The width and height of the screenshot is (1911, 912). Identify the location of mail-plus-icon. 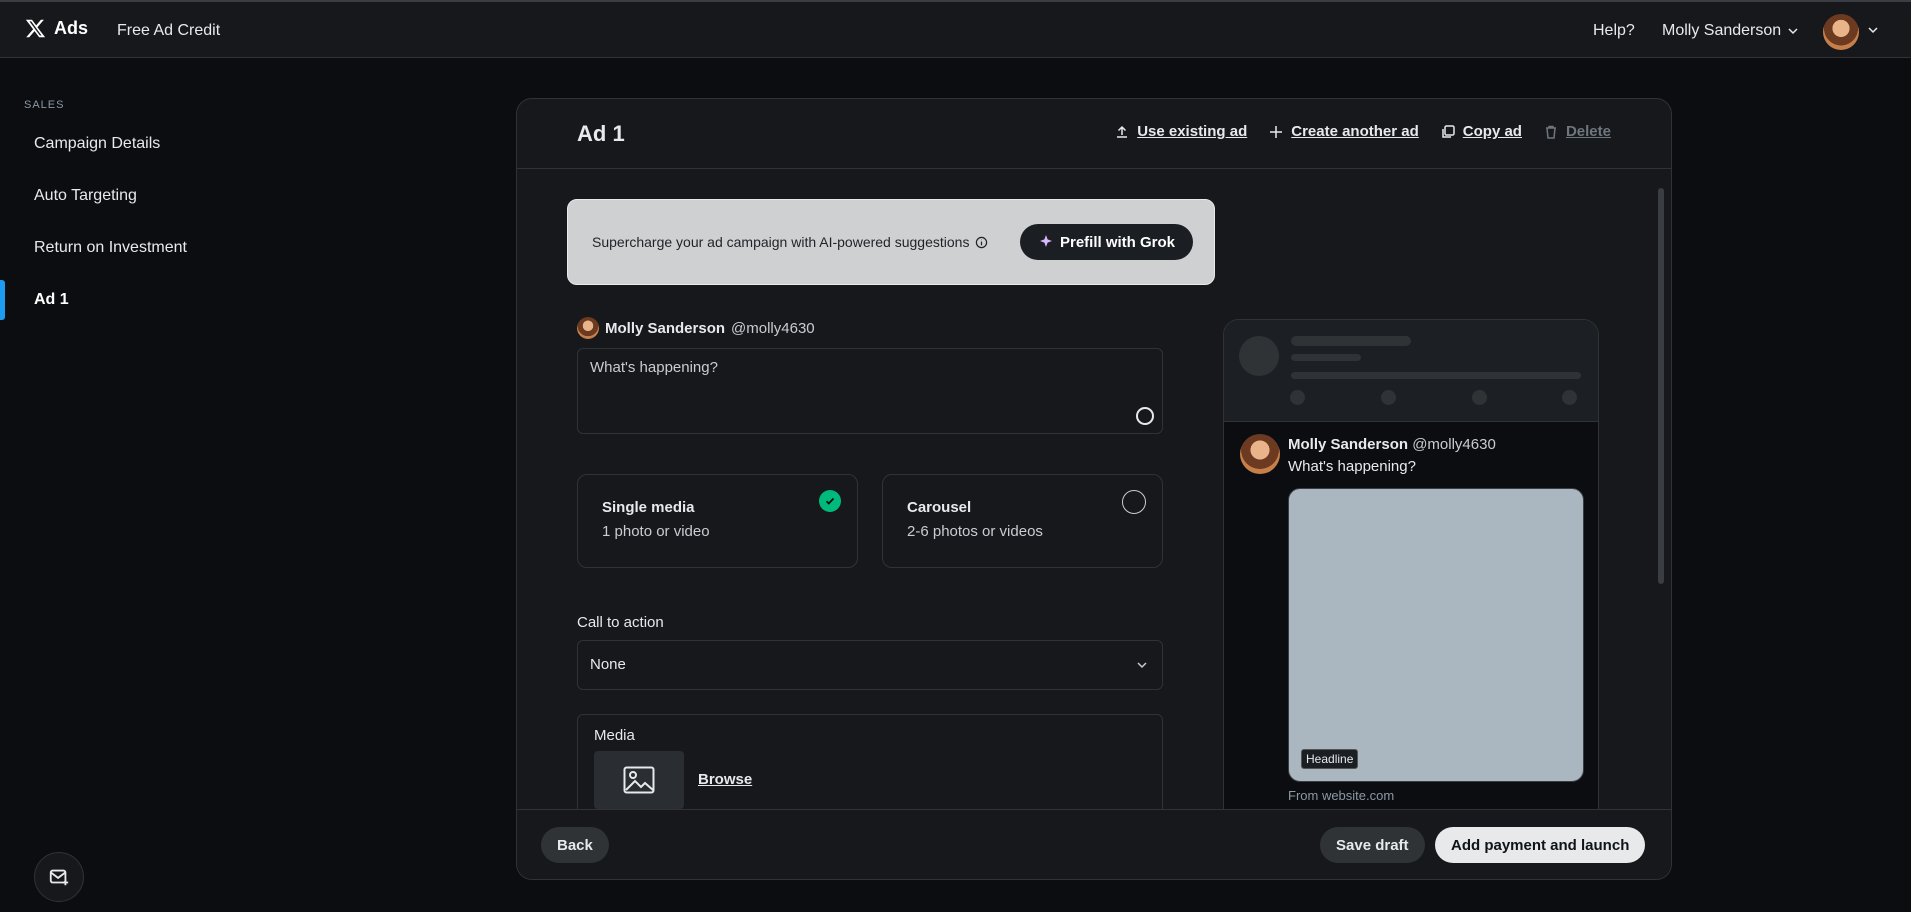
(59, 877).